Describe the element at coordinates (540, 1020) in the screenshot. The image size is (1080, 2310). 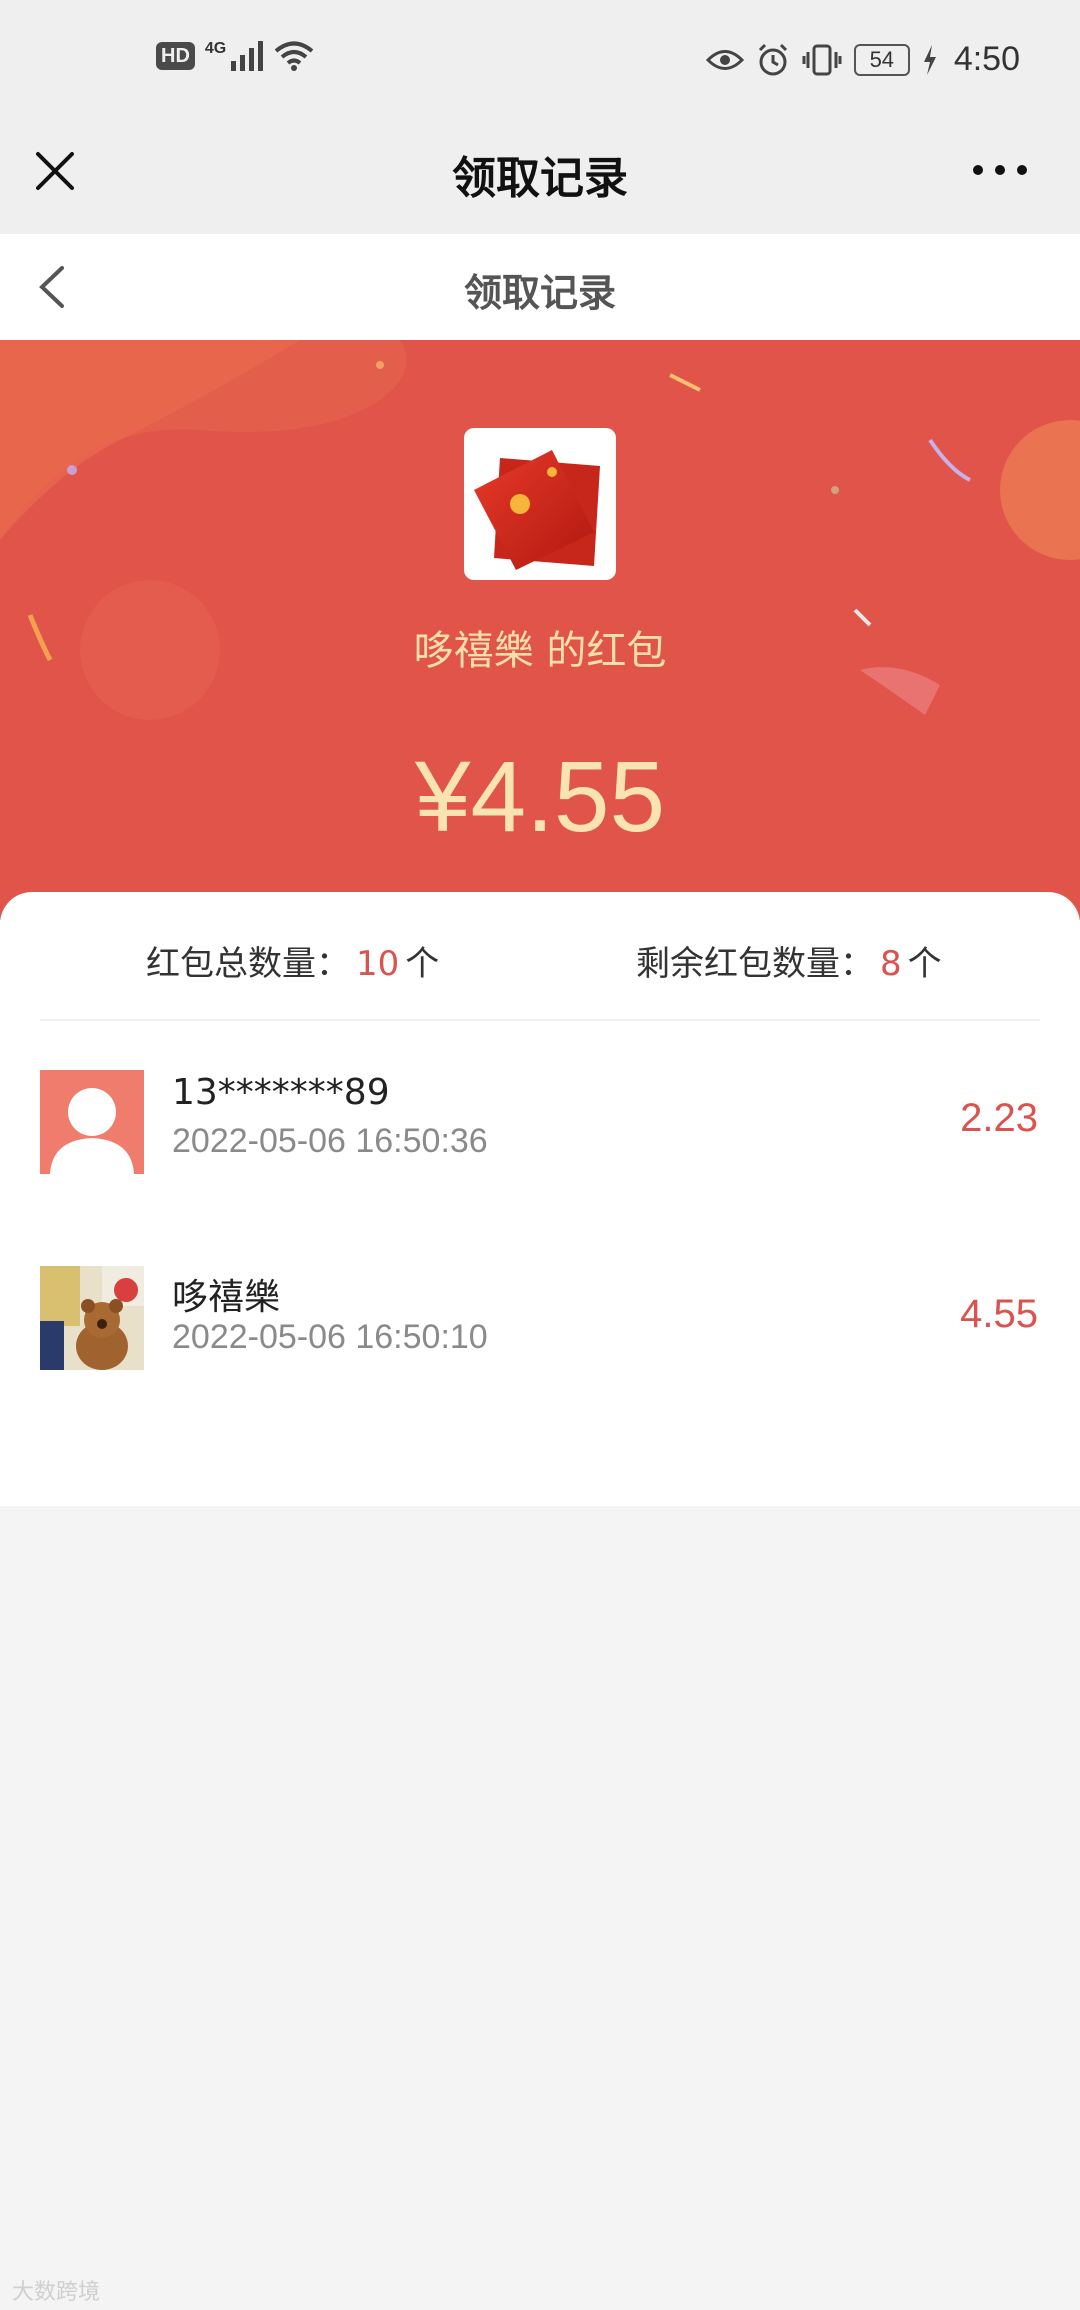
I see `stats-divider` at that location.